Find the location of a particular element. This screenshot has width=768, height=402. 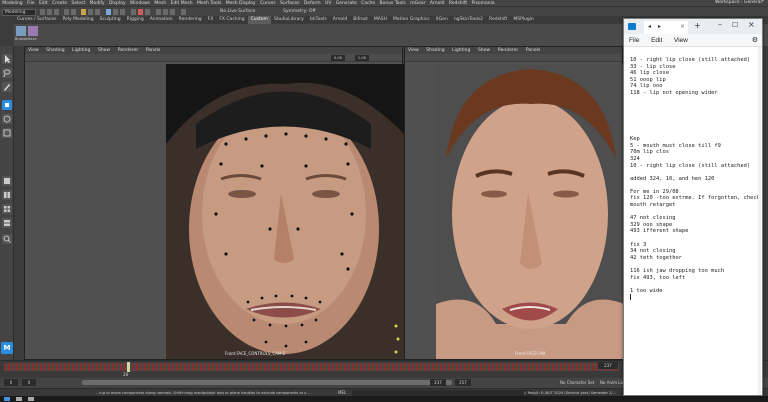

save-shelf-icon is located at coordinates (33, 31).